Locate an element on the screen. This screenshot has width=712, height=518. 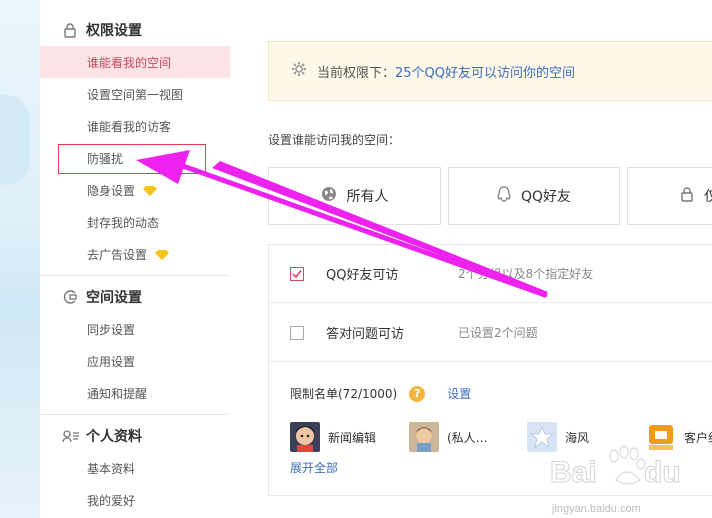
sidebar-item-label: 谁能看我的空间 is located at coordinates (129, 62).